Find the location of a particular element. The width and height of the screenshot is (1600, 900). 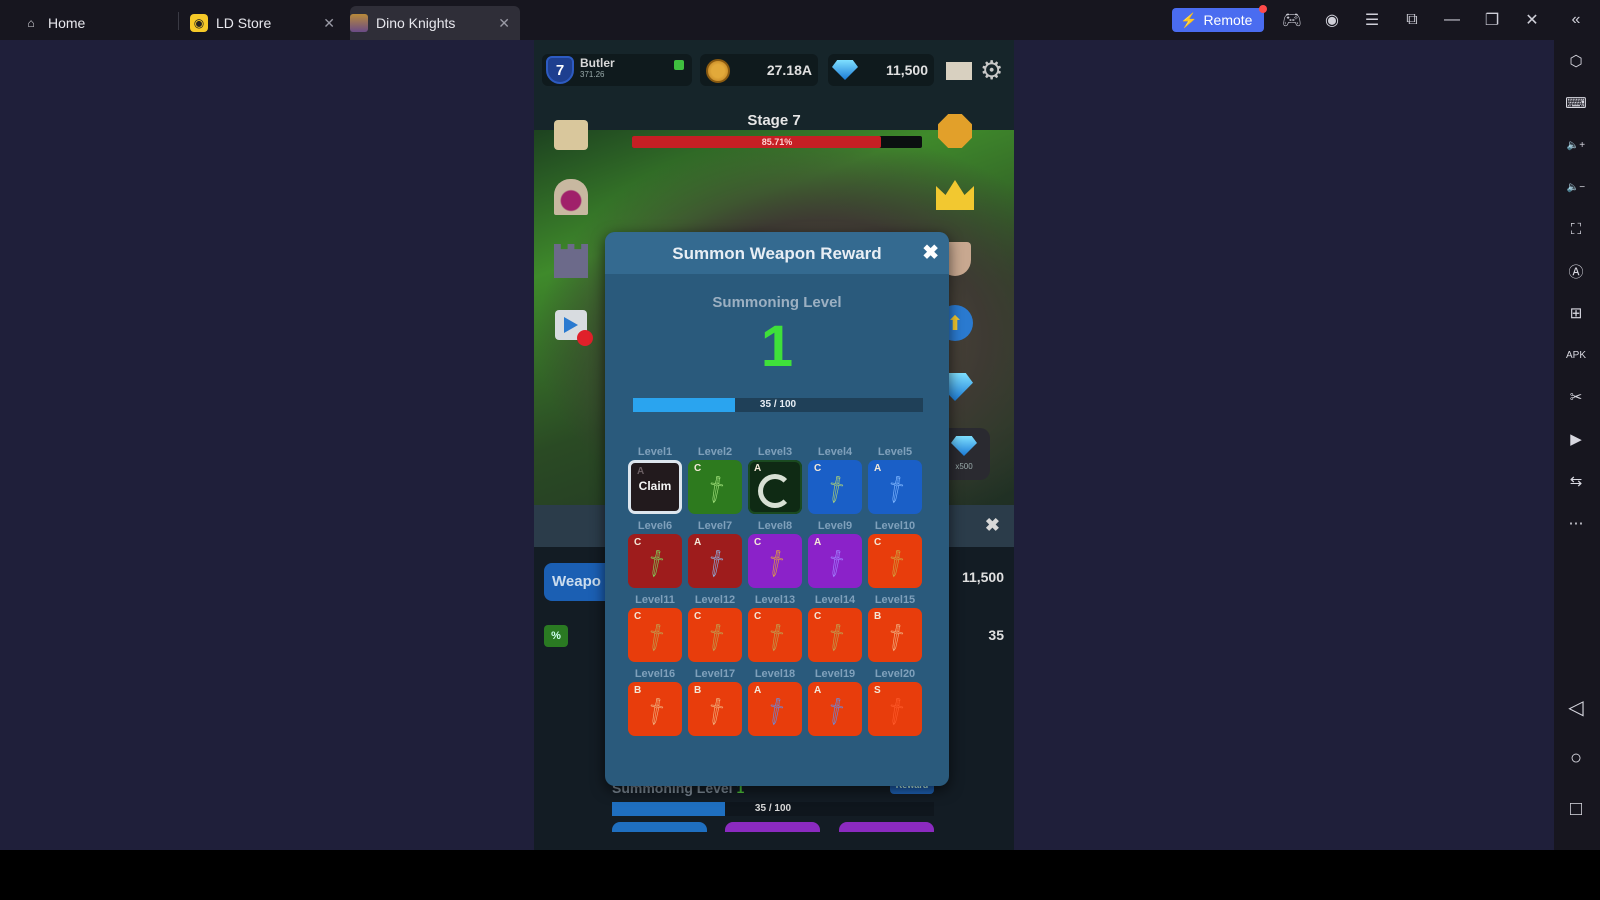

volume-down-icon: 🔈− is located at coordinates (1576, 187).